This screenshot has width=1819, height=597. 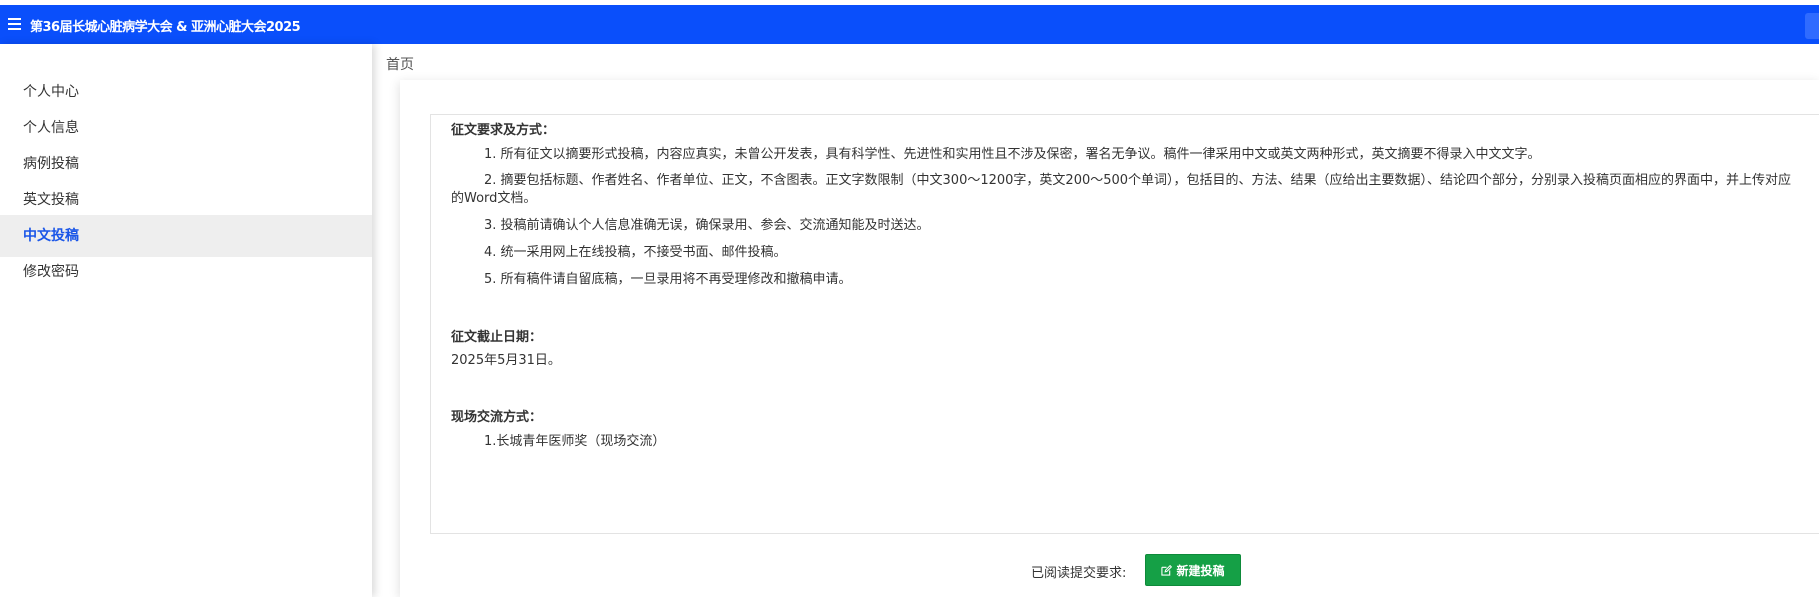 I want to click on new-submission-button: 新建投稿, so click(x=1193, y=570).